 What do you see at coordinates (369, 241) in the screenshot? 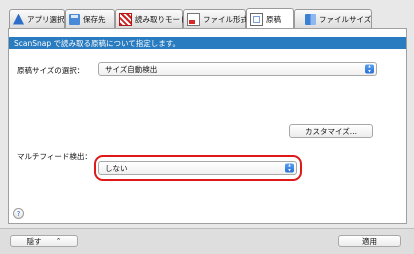
I see `apply-button: 適用` at bounding box center [369, 241].